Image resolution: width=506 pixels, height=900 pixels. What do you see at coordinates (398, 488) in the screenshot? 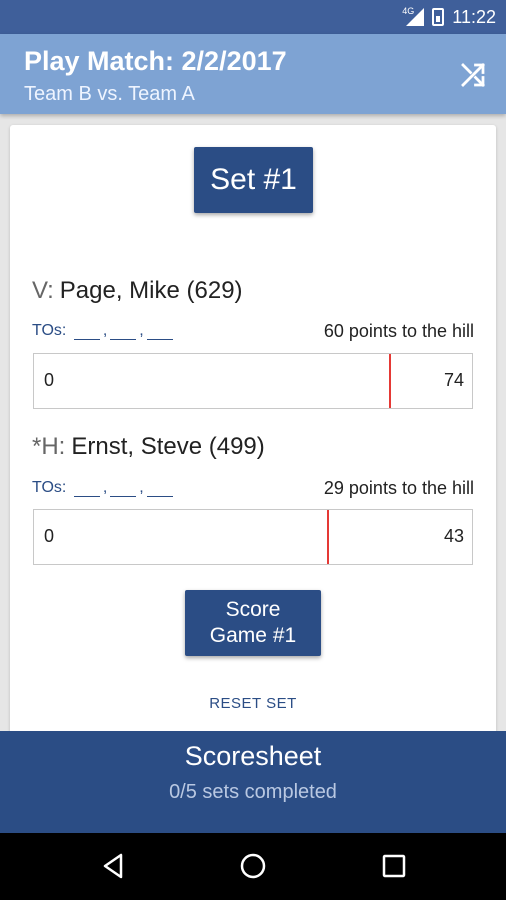
I see `hill-text-h: 29 points to the hill` at bounding box center [398, 488].